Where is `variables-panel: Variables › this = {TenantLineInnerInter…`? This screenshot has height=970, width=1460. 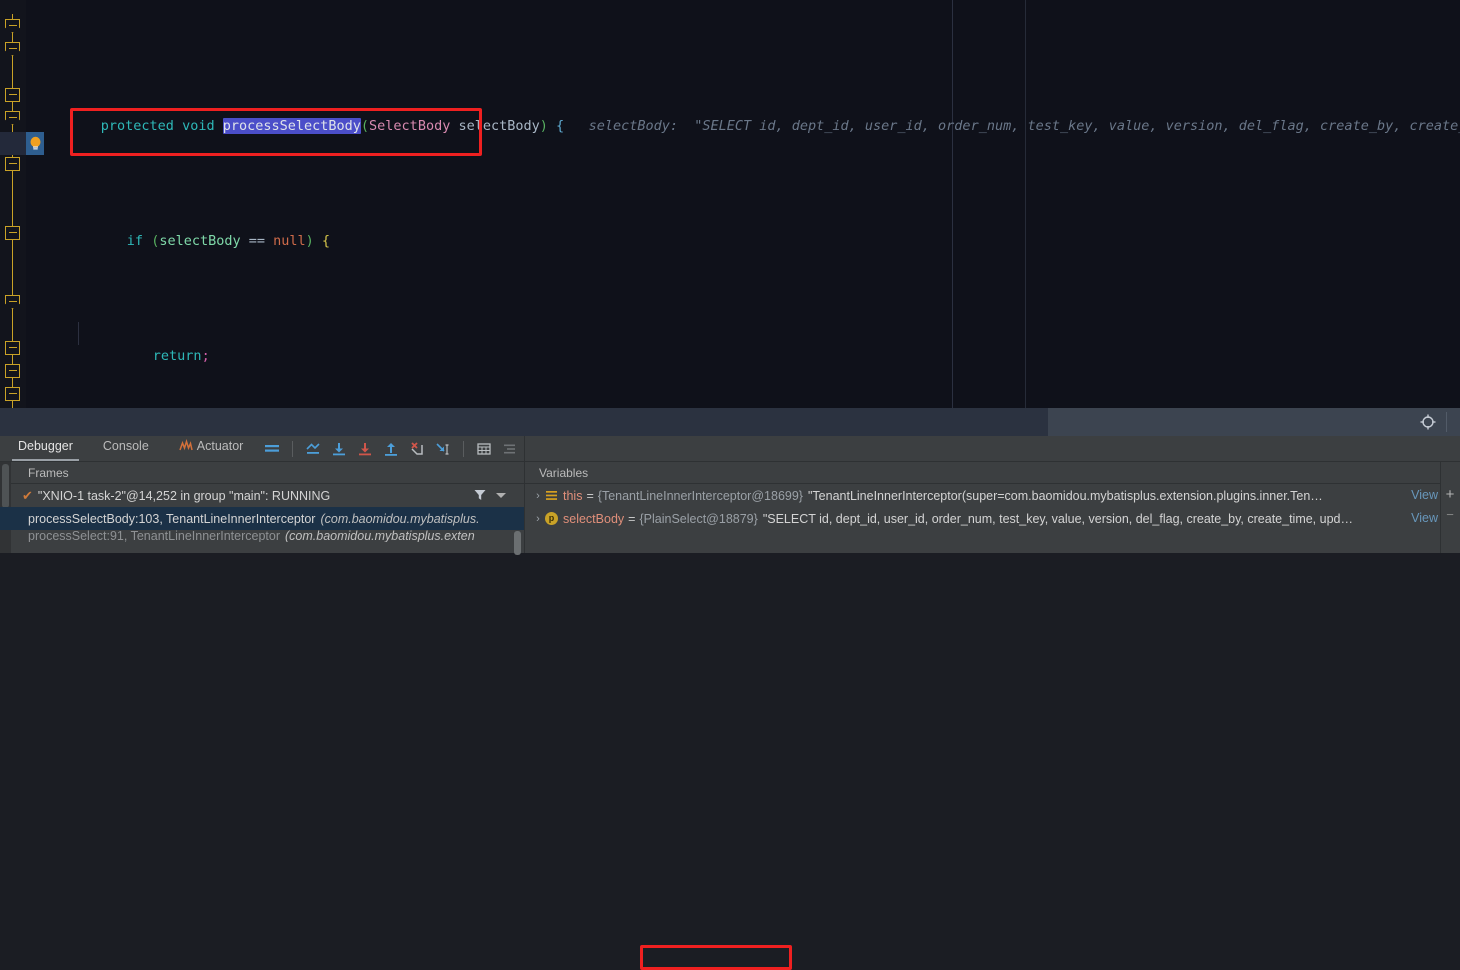 variables-panel: Variables › this = {TenantLineInnerInter… is located at coordinates (992, 507).